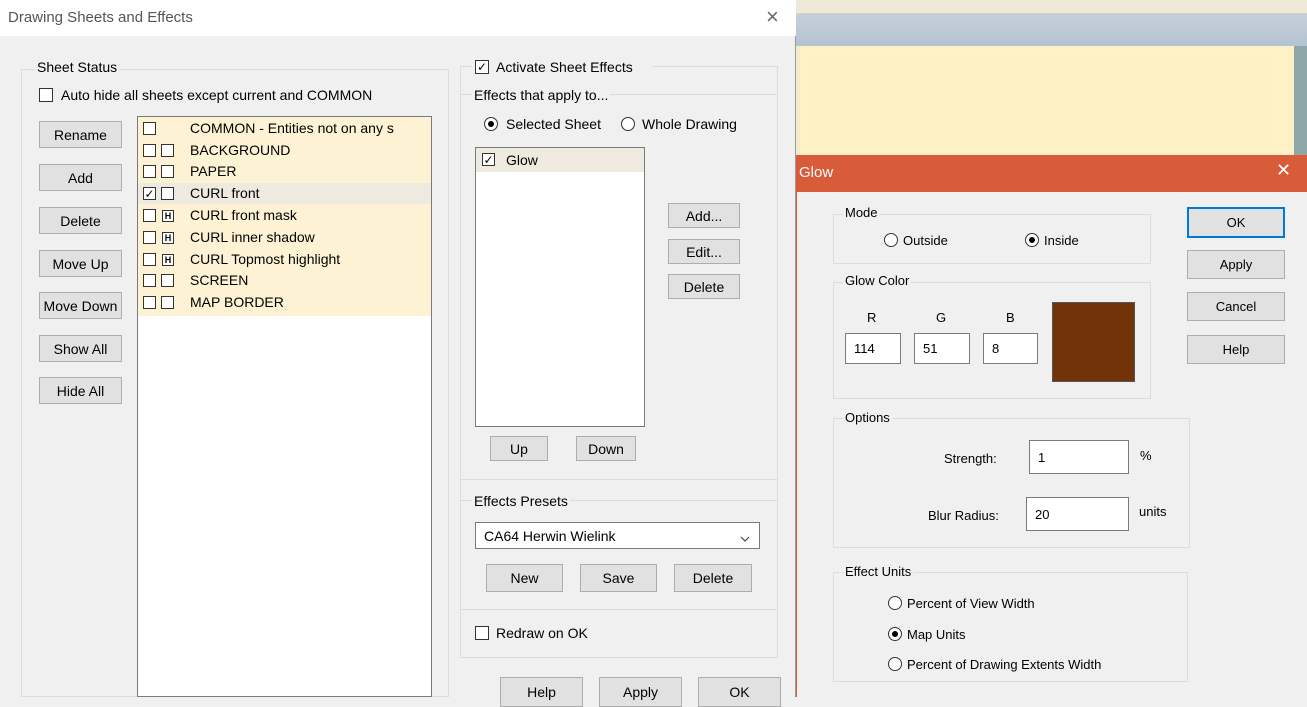  What do you see at coordinates (1051, 173) in the screenshot?
I see `glow-titlebar` at bounding box center [1051, 173].